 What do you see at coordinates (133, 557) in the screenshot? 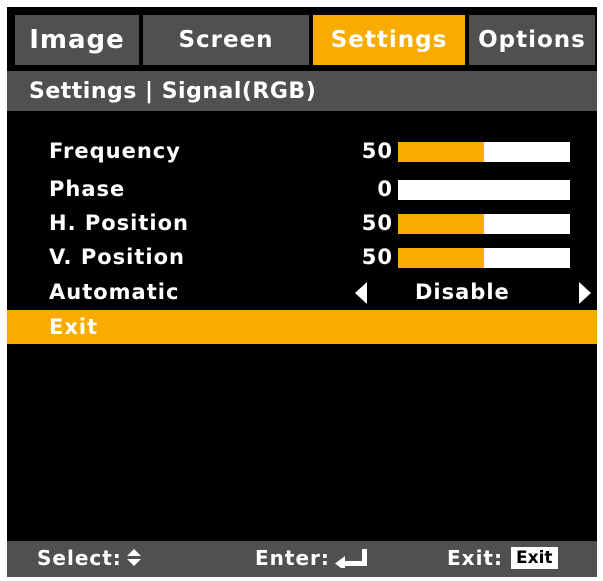
I see `up-down-arrows-icon` at bounding box center [133, 557].